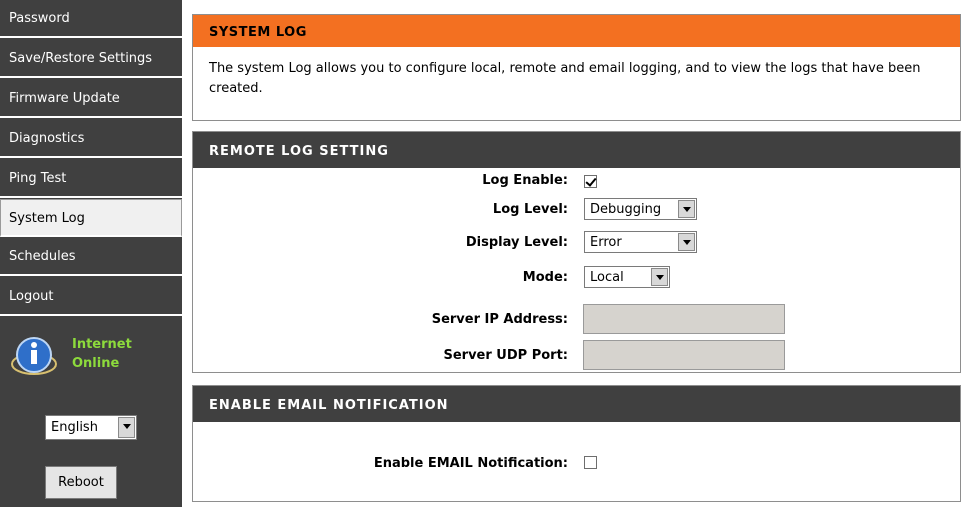 The image size is (973, 507). What do you see at coordinates (34, 356) in the screenshot?
I see `info-icon` at bounding box center [34, 356].